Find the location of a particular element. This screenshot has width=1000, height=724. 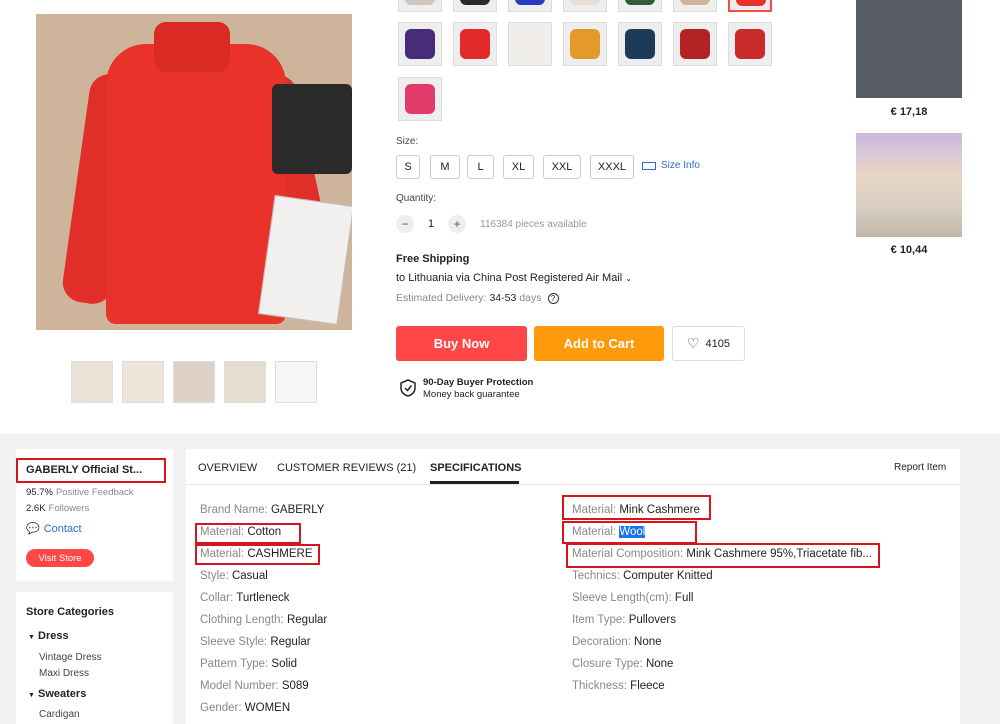

store-followers-label: Followers is located at coordinates (69, 508).